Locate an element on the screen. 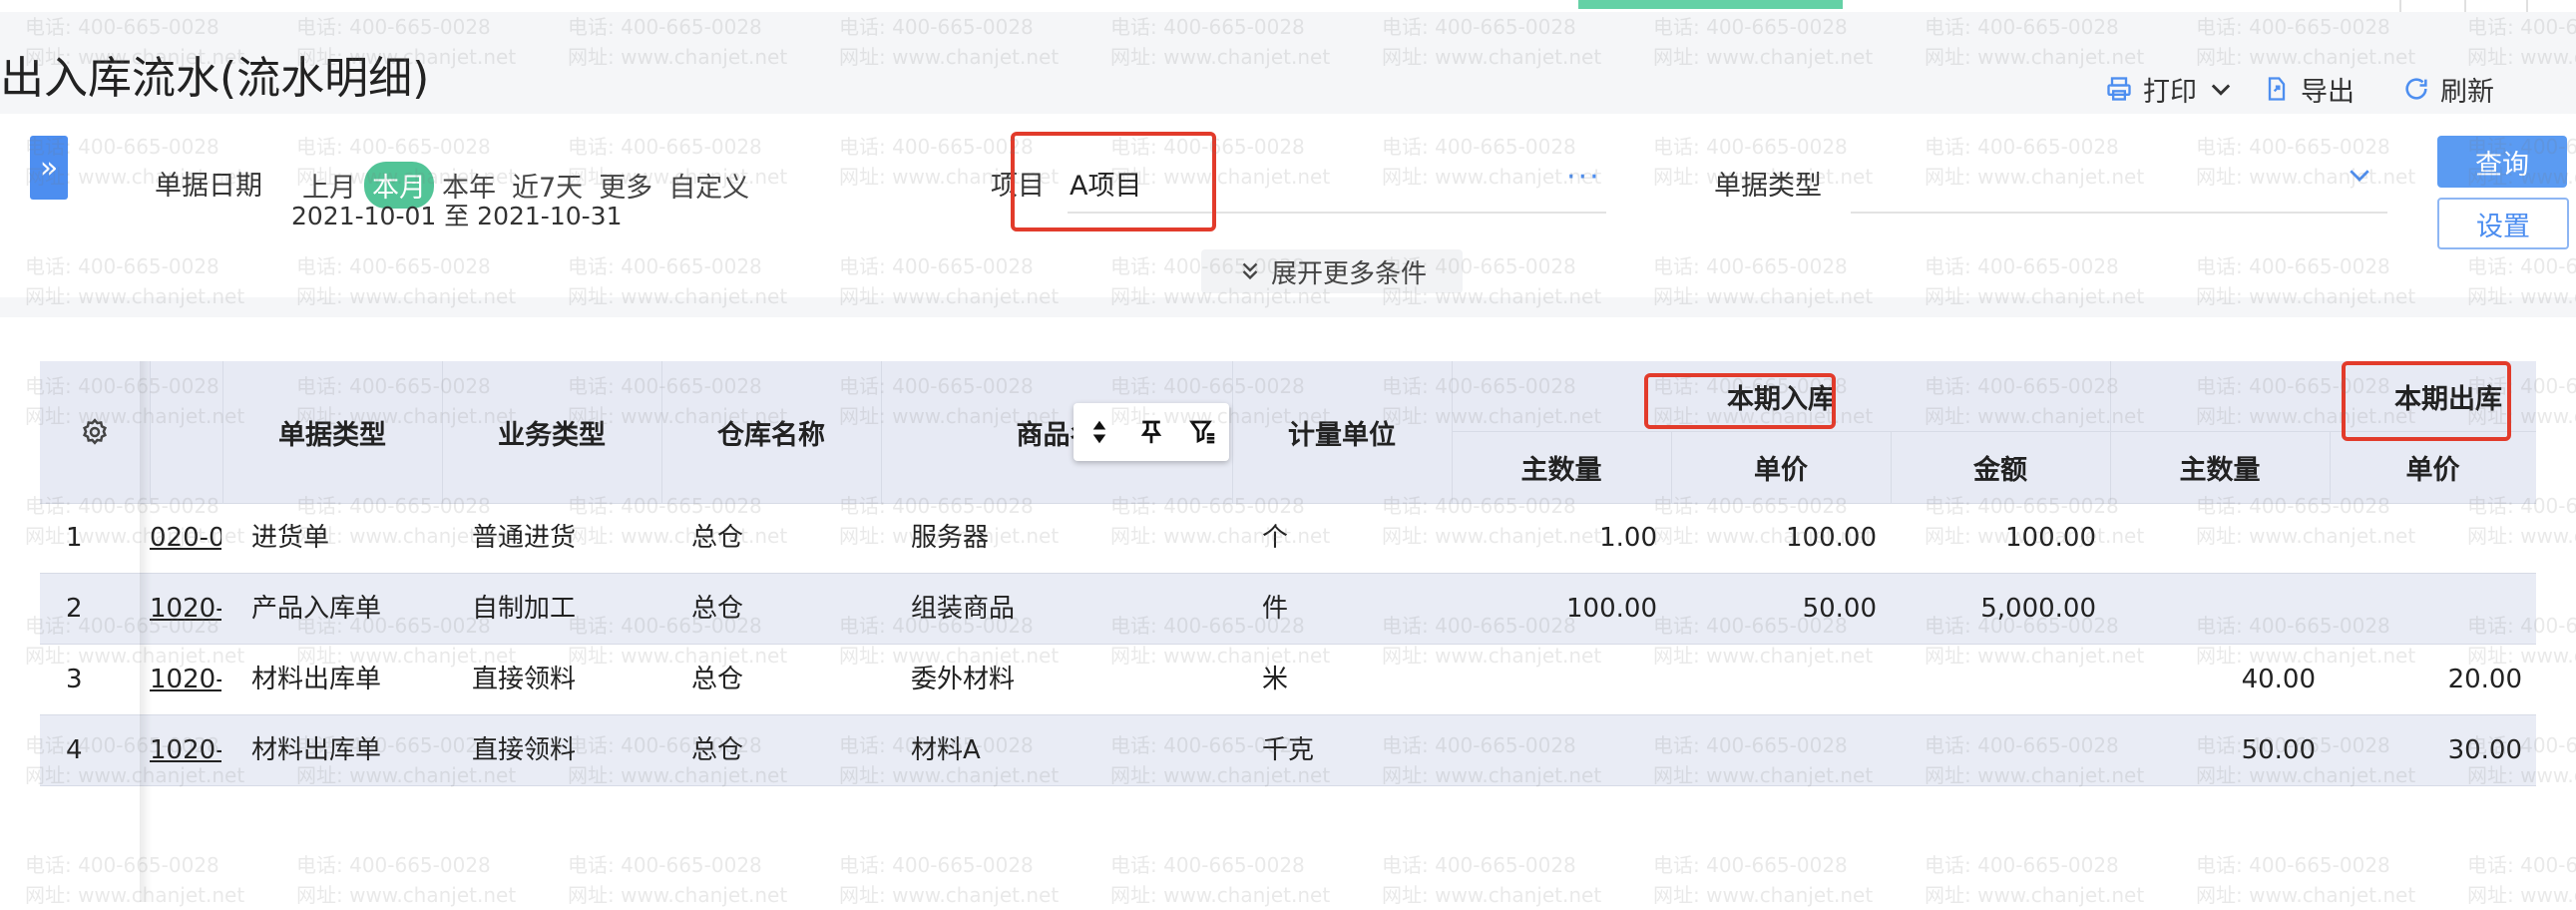  row-number: 1 is located at coordinates (74, 538).